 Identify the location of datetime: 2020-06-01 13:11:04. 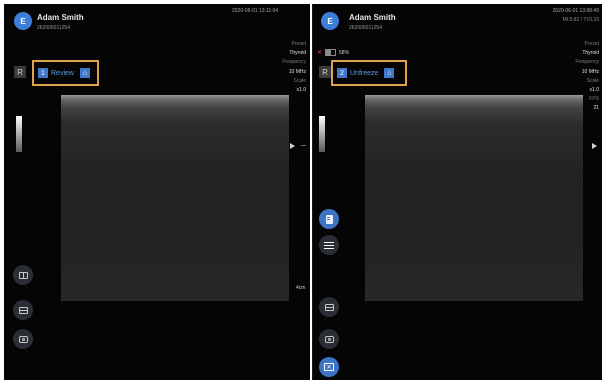
(255, 11).